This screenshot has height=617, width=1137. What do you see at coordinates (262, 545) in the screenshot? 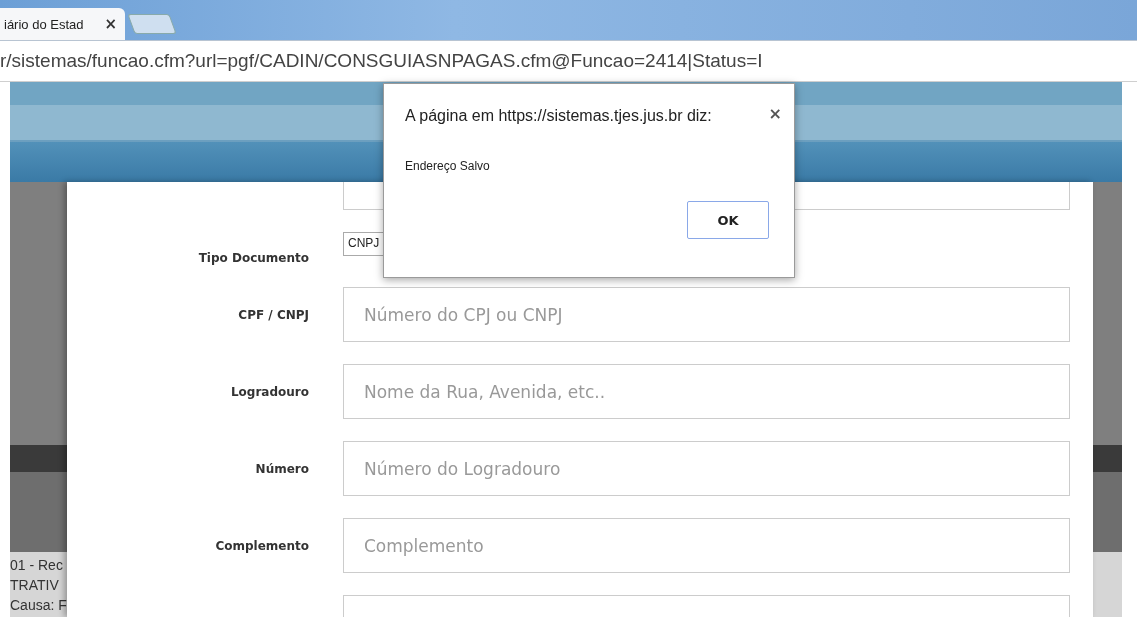
I see `field-label: Complemento` at bounding box center [262, 545].